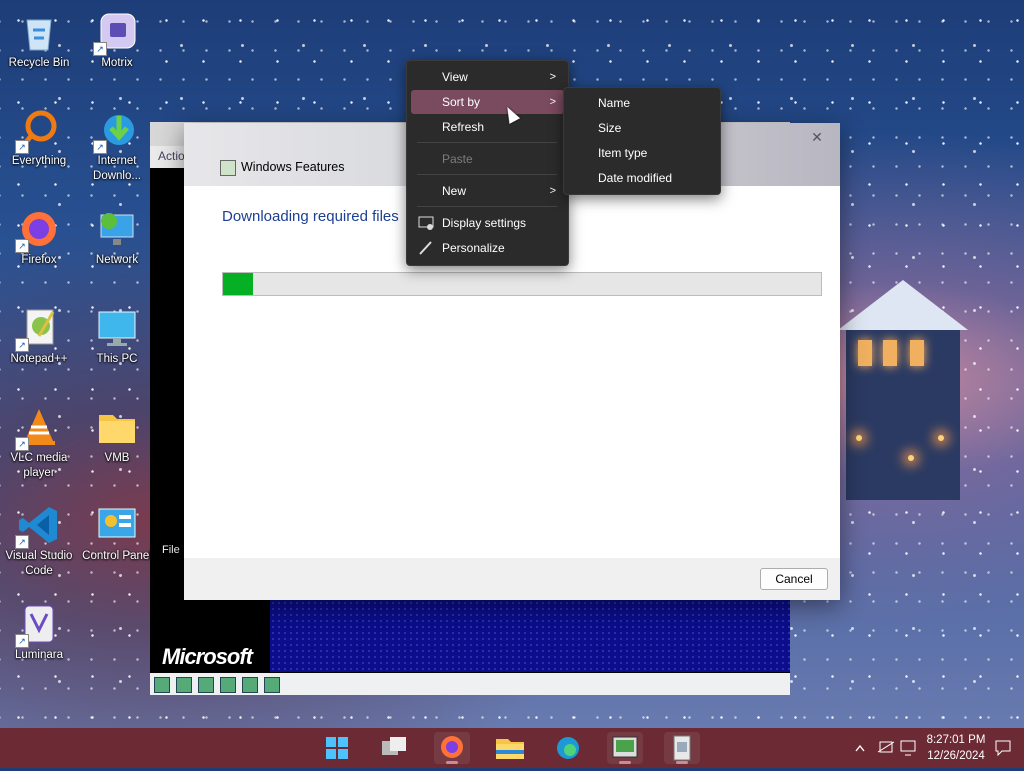 The image size is (1024, 771). What do you see at coordinates (272, 685) in the screenshot?
I see `audio-icon` at bounding box center [272, 685].